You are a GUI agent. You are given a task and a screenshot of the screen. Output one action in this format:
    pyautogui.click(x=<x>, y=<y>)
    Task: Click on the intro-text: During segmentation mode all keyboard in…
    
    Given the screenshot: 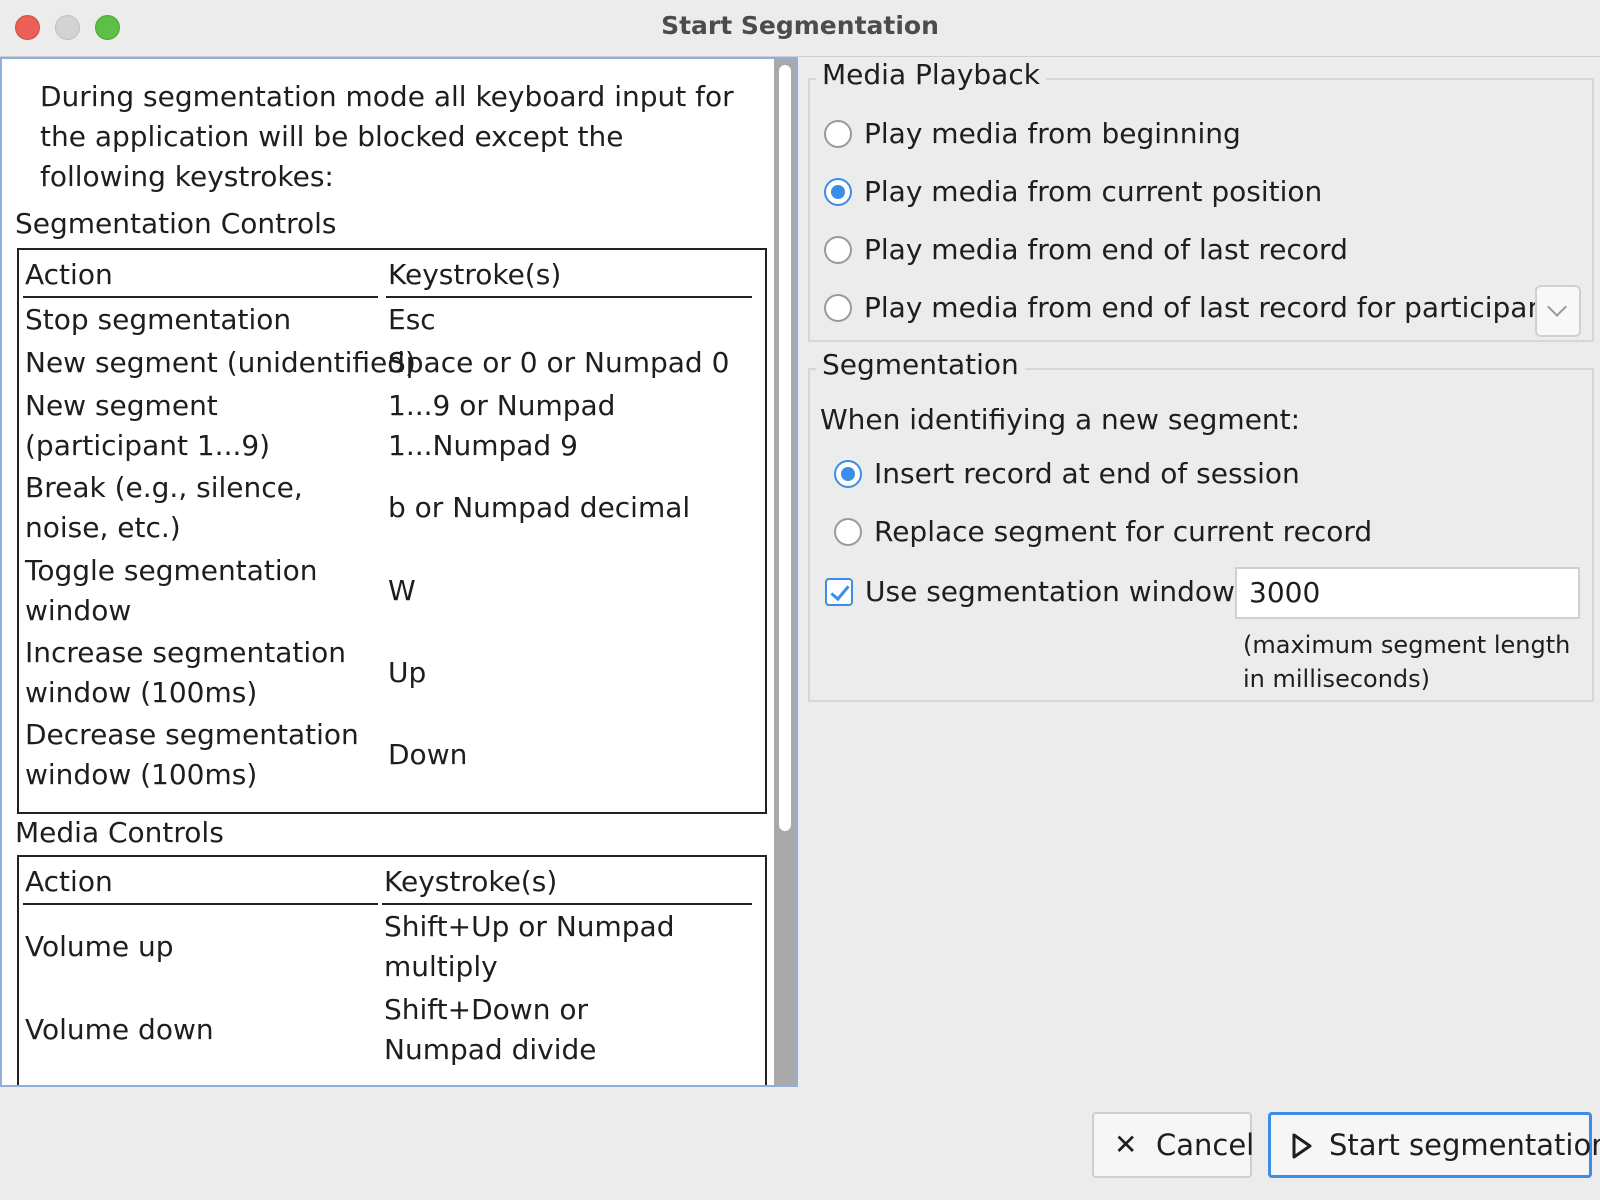 What is the action you would take?
    pyautogui.click(x=387, y=136)
    